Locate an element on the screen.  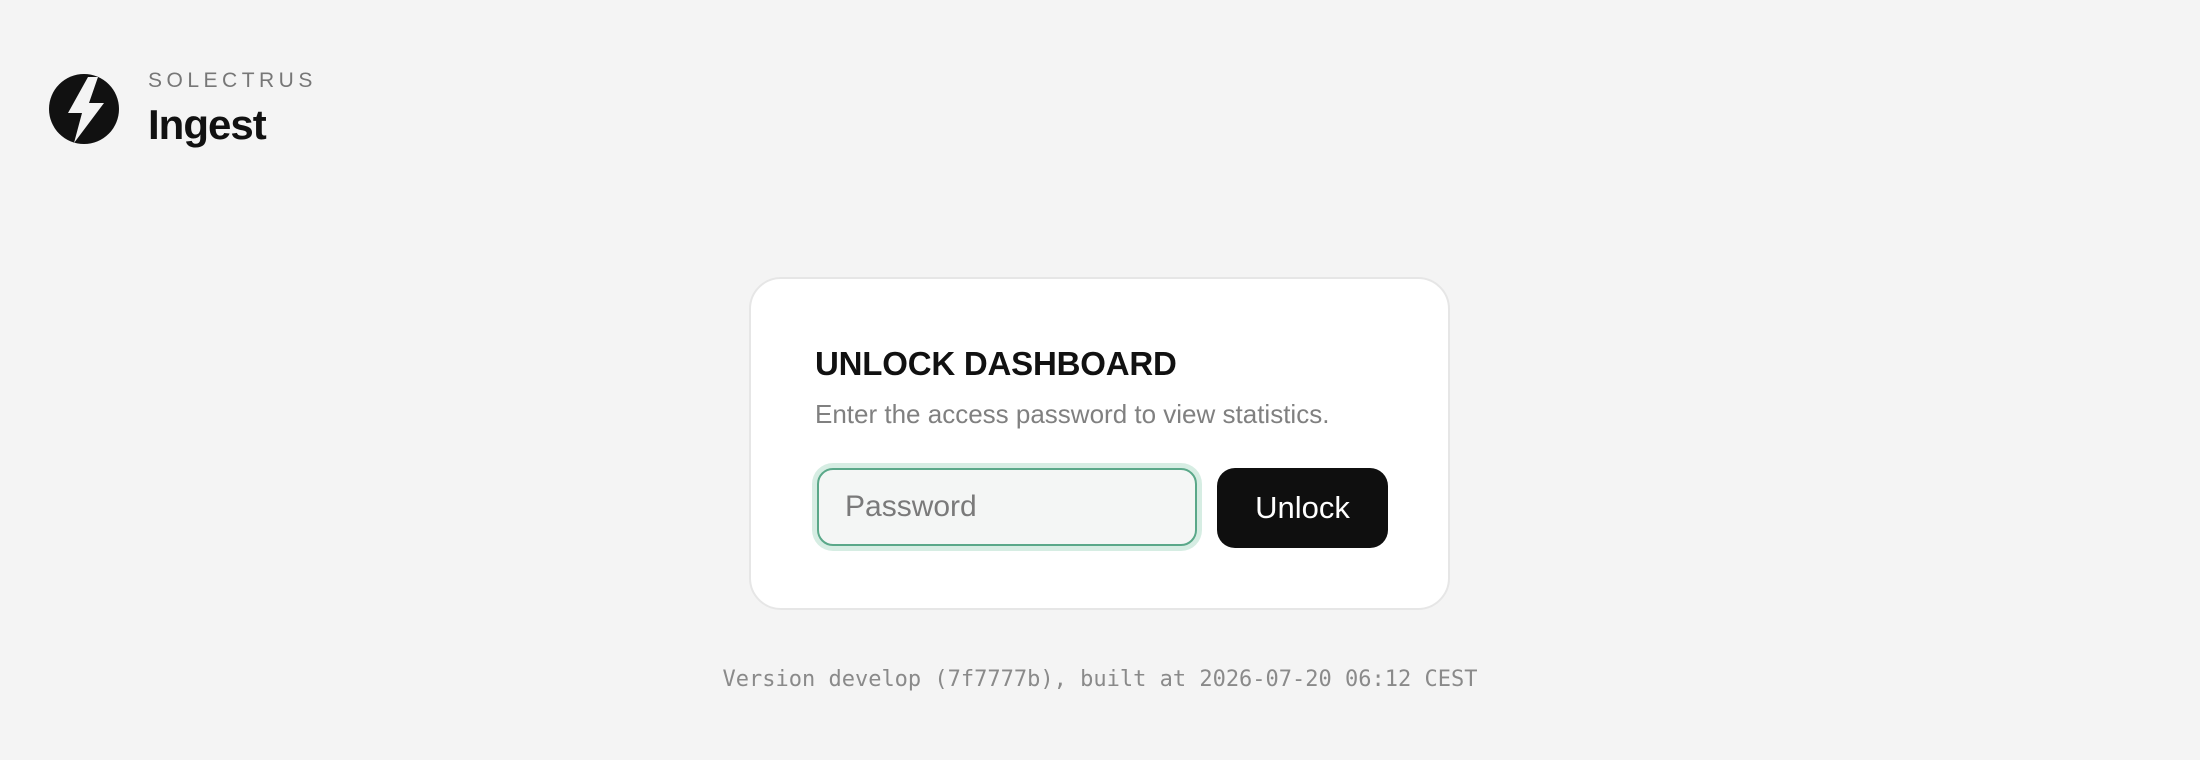
brand-text: SOLECTRUS Ingest is located at coordinates (232, 109).